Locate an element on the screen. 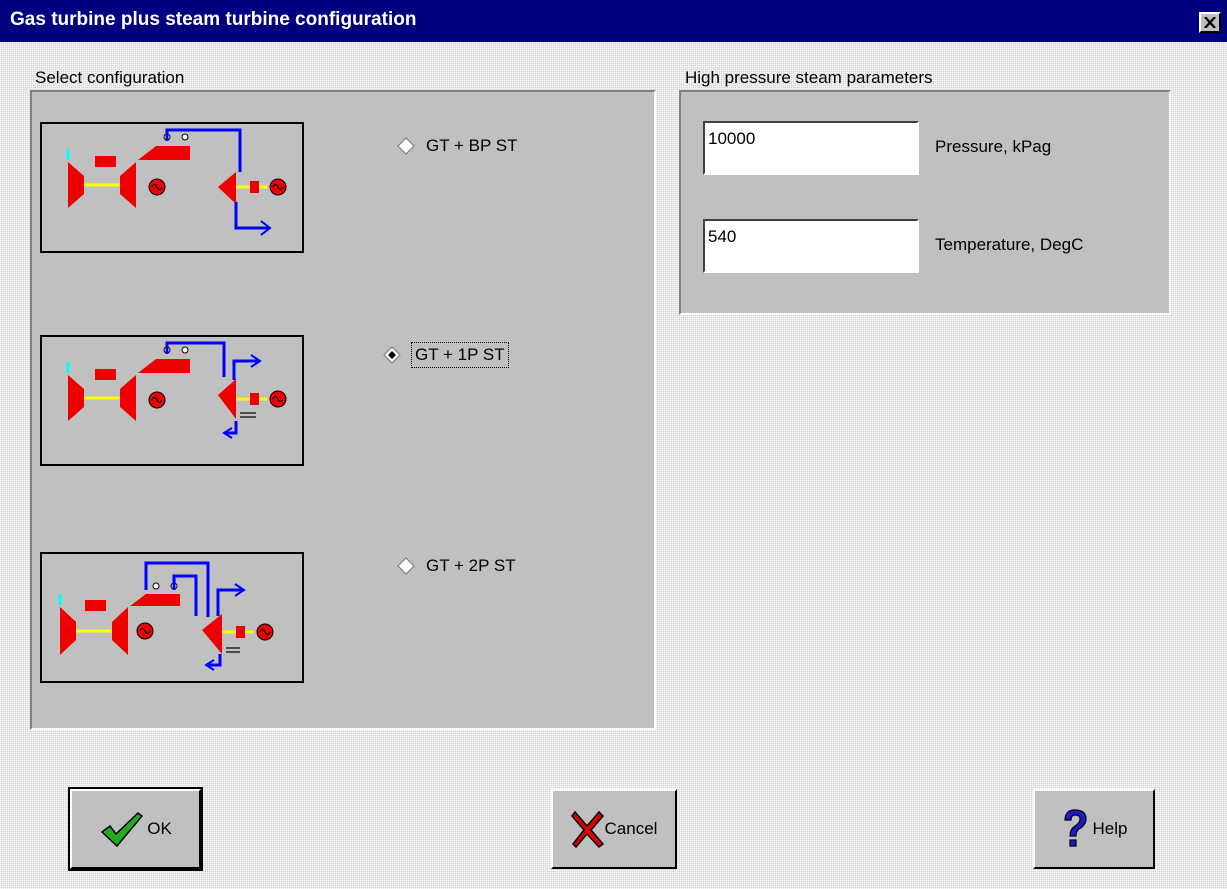 The image size is (1227, 889). temperature-label: Temperature, DegC is located at coordinates (1009, 244).